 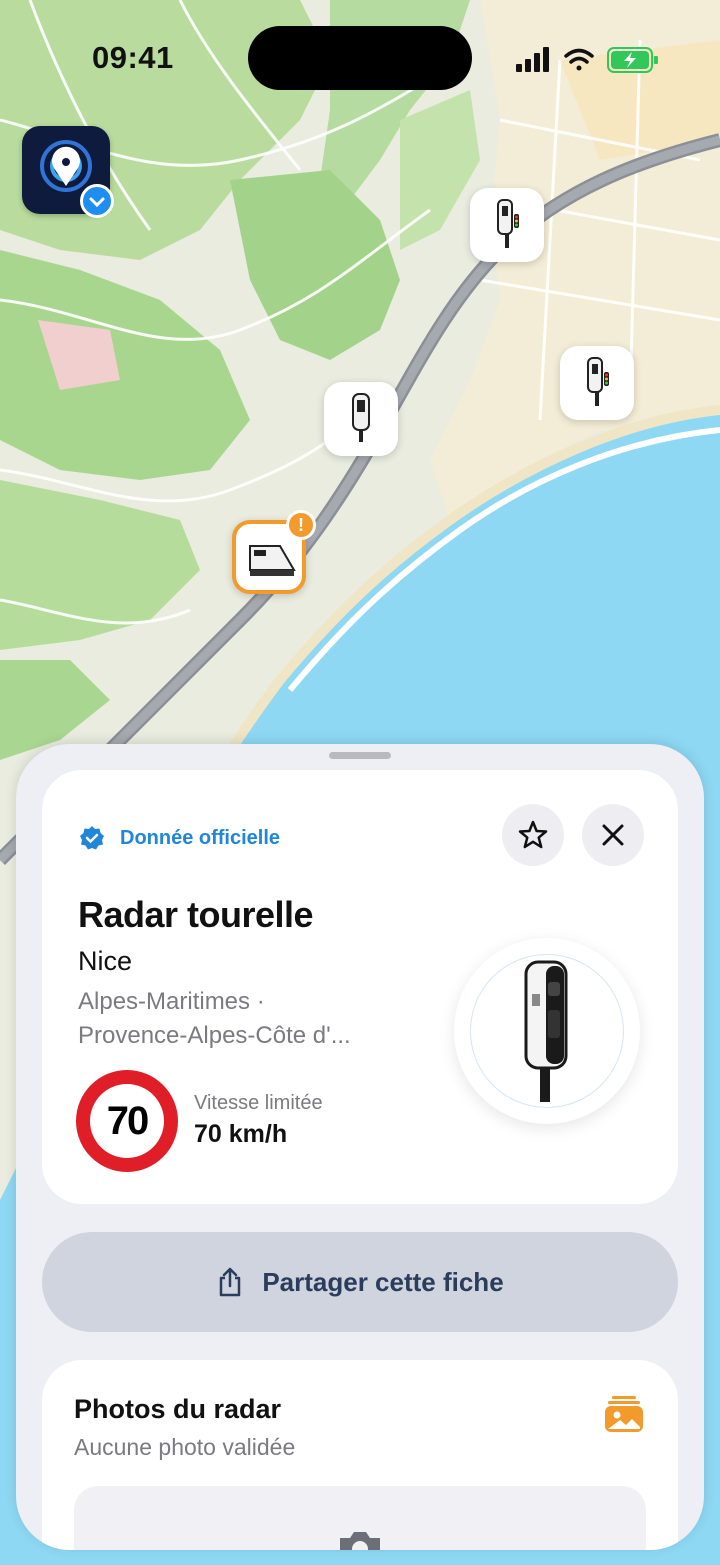 What do you see at coordinates (196, 914) in the screenshot?
I see `radar-type-title: Radar tourelle` at bounding box center [196, 914].